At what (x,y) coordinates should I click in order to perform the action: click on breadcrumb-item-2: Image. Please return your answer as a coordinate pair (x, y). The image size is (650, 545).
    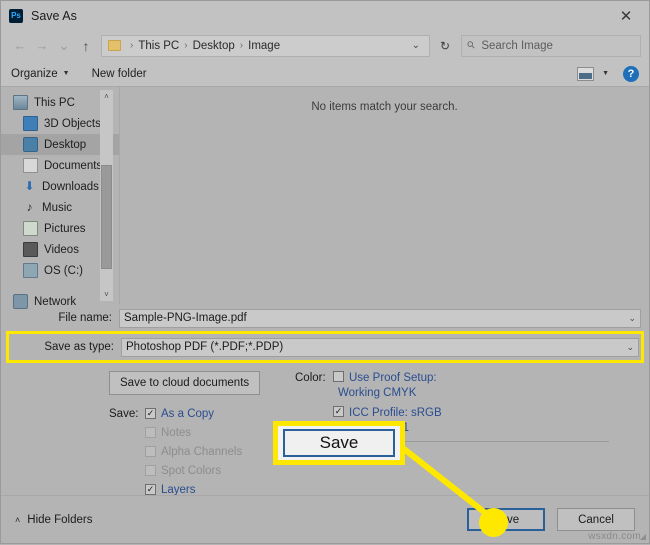
    Looking at the image, I should click on (264, 46).